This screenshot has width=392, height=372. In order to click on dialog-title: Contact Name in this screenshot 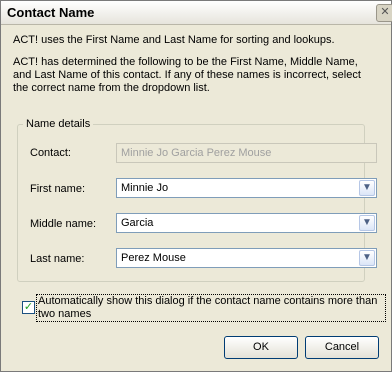, I will do `click(51, 12)`.